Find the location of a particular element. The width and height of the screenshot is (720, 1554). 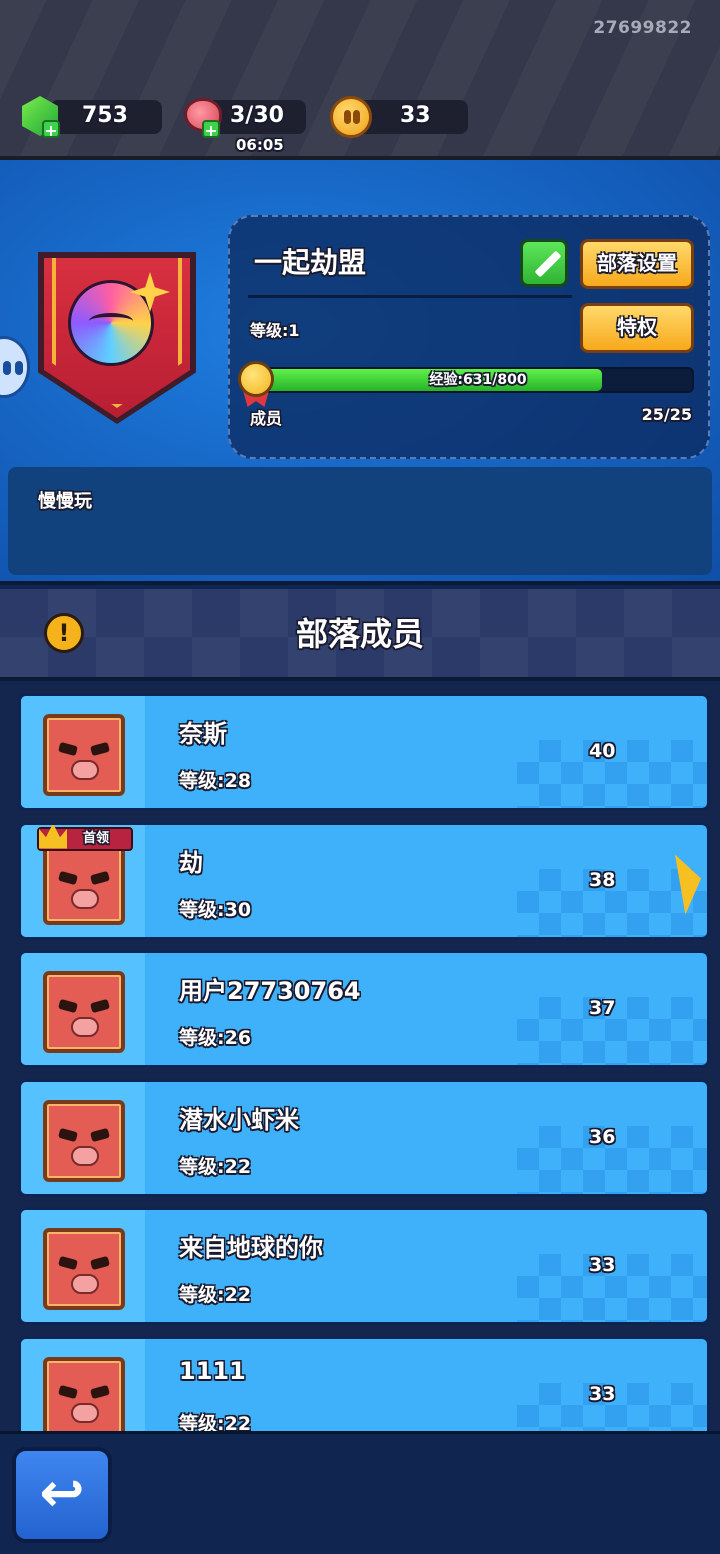

coin-icon is located at coordinates (351, 117).